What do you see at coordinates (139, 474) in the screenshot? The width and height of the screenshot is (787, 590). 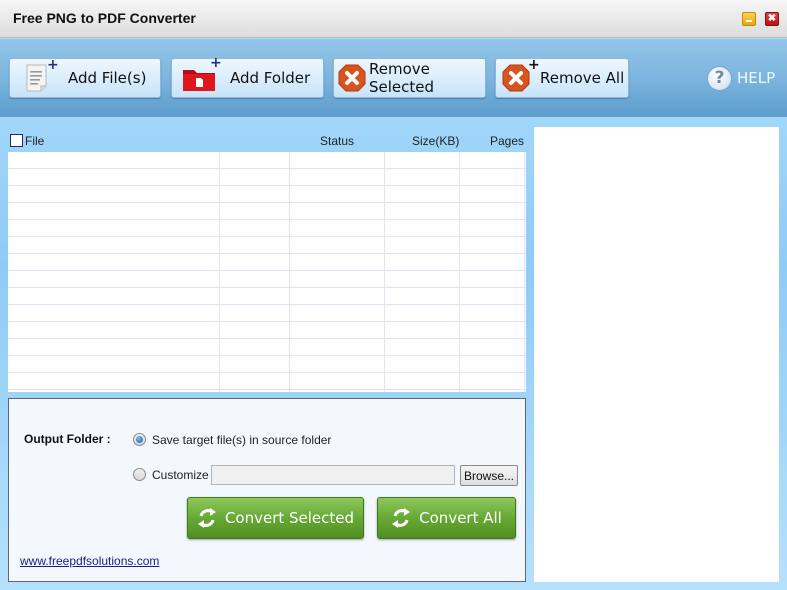 I see `radio-customize` at bounding box center [139, 474].